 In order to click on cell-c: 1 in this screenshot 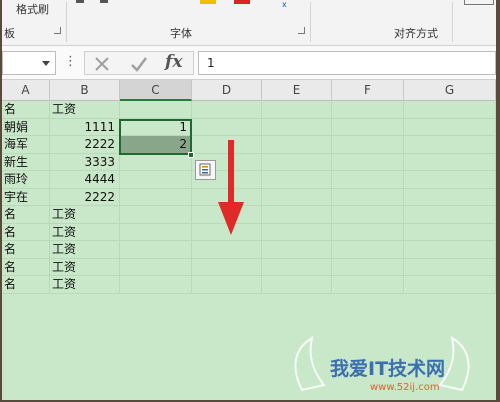, I will do `click(156, 127)`.